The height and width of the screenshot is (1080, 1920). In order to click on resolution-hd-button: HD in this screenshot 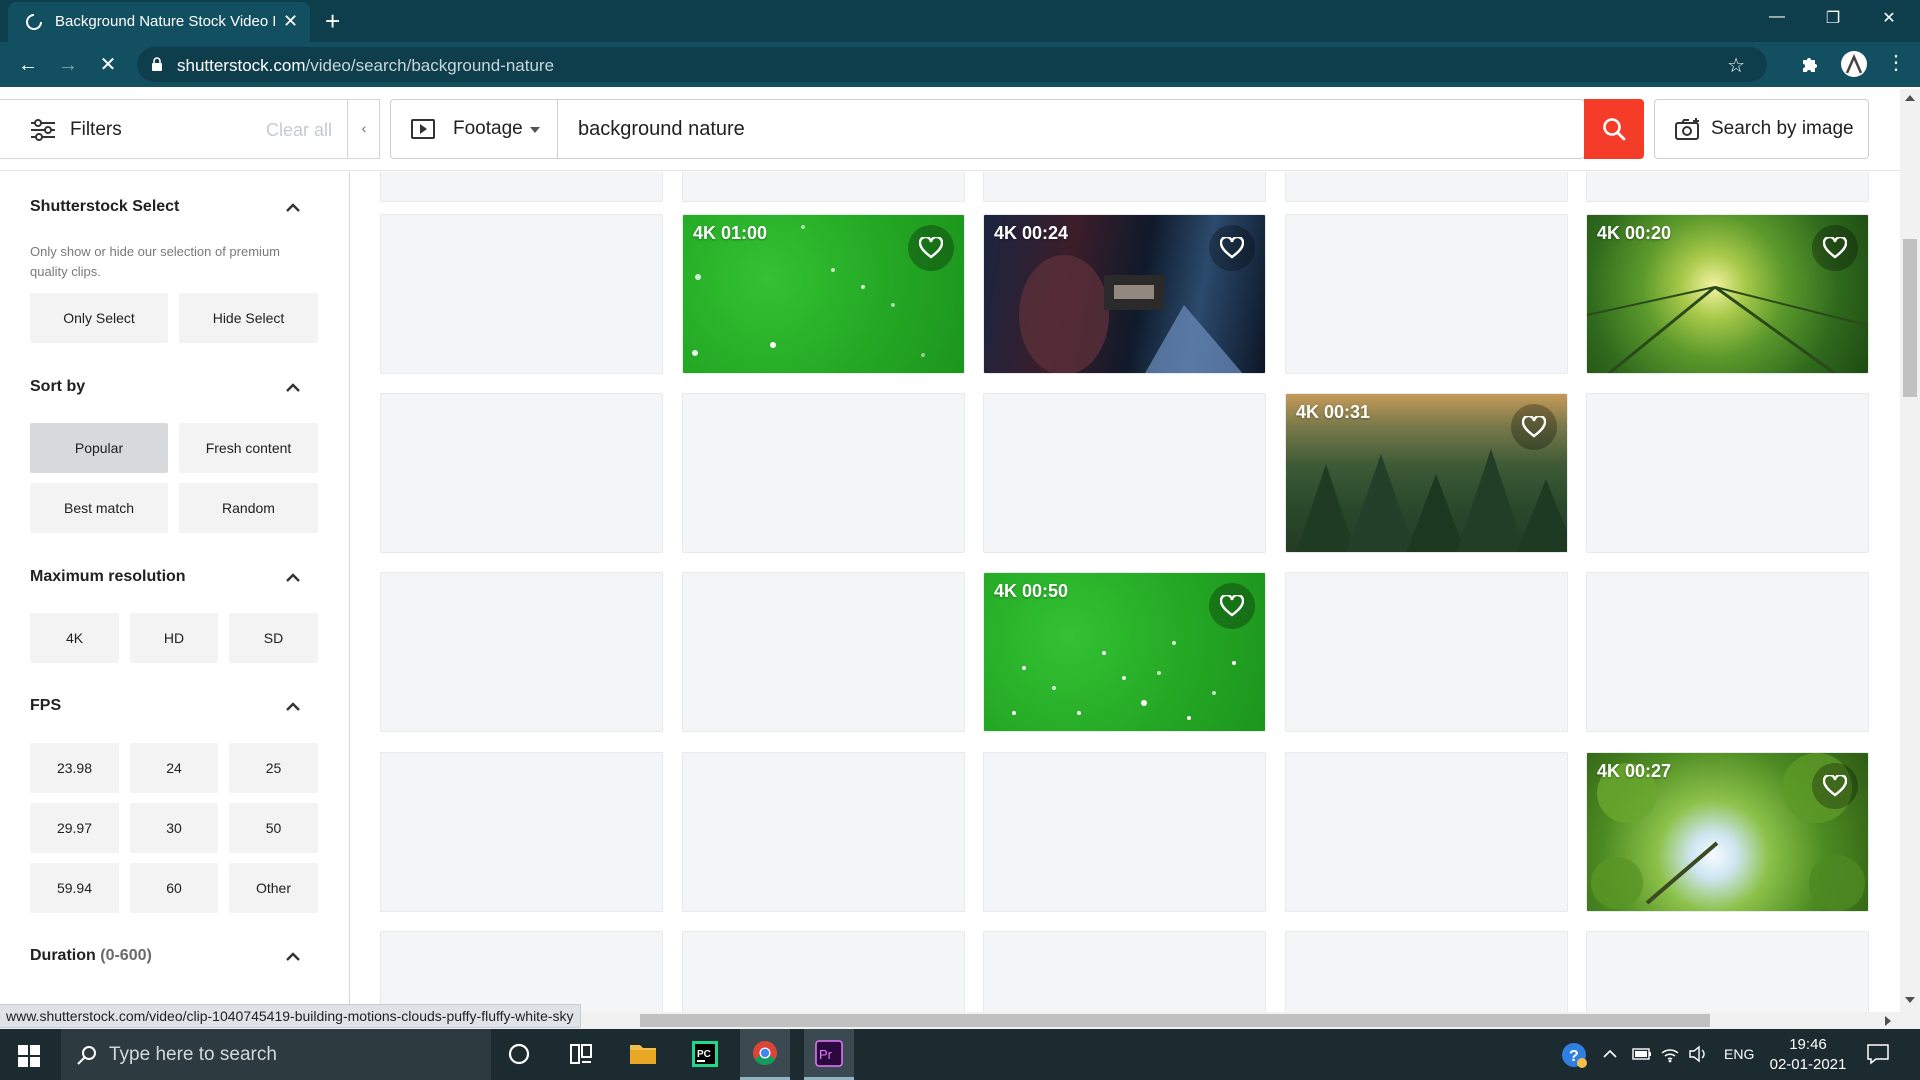, I will do `click(174, 638)`.